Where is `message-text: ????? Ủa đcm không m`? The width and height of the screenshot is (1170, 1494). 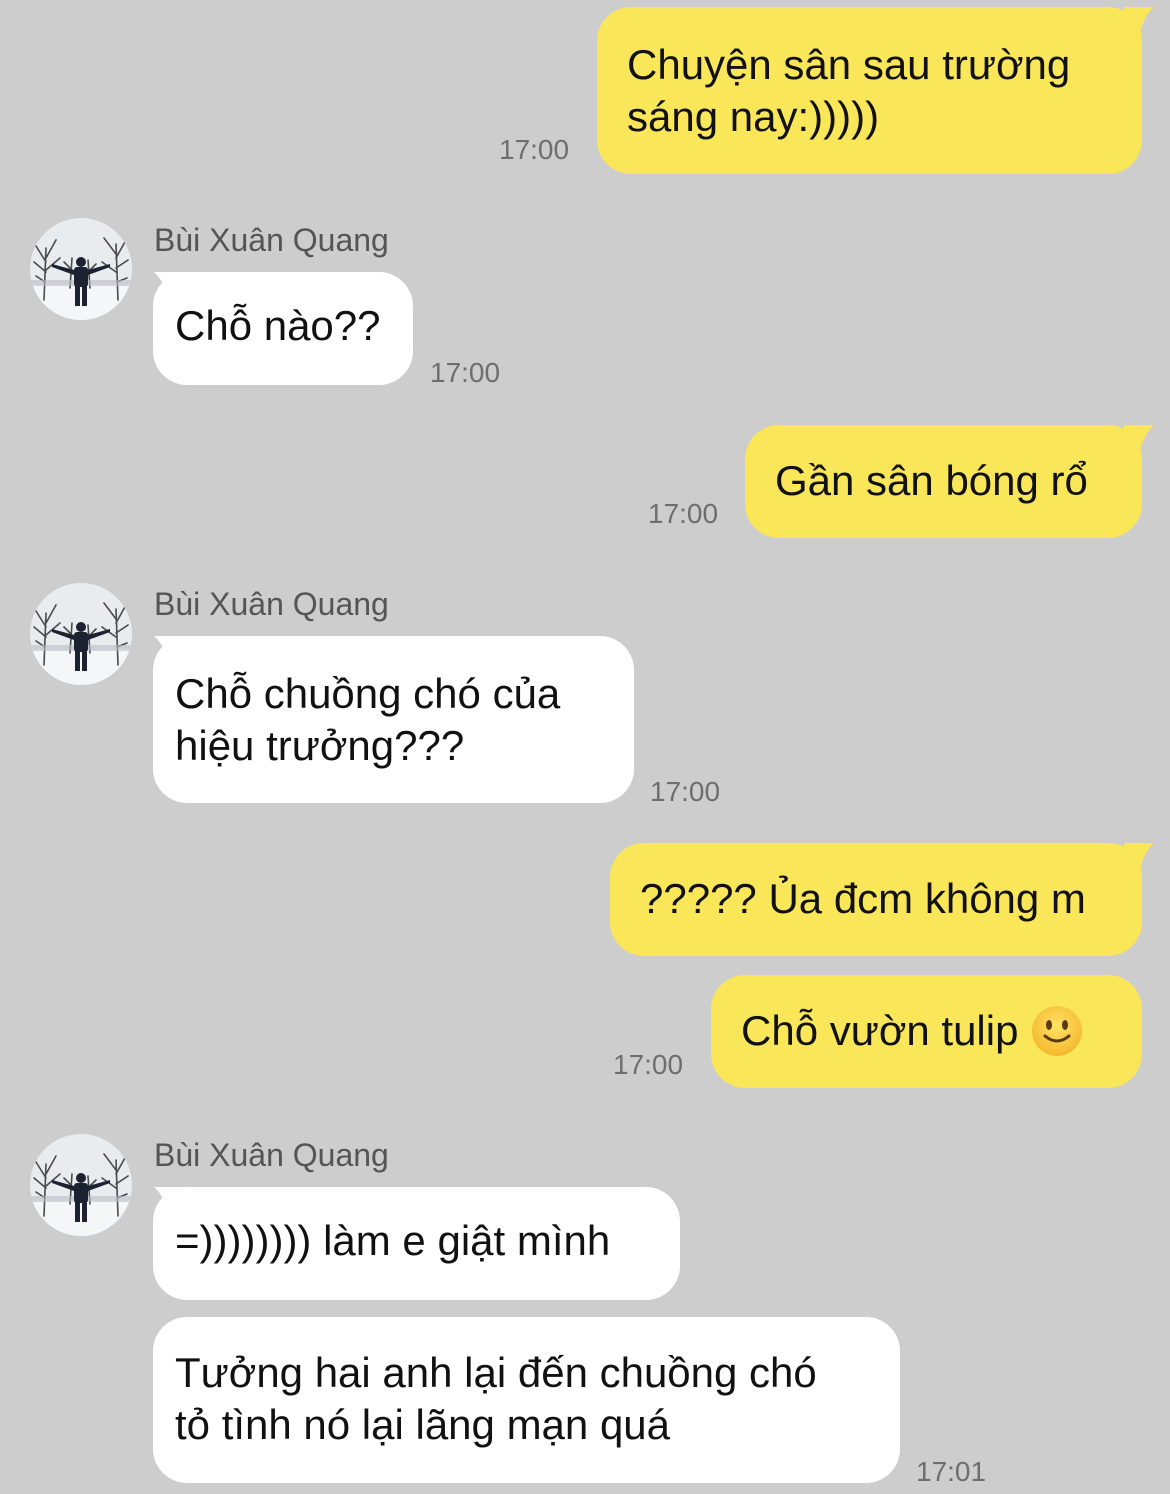
message-text: ????? Ủa đcm không m is located at coordinates (863, 898).